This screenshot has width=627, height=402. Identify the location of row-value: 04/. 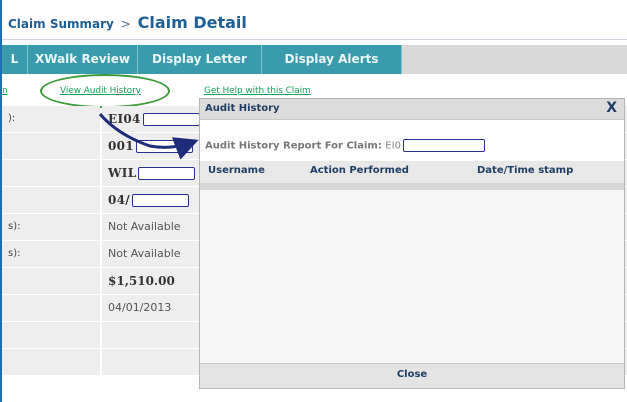
(148, 200).